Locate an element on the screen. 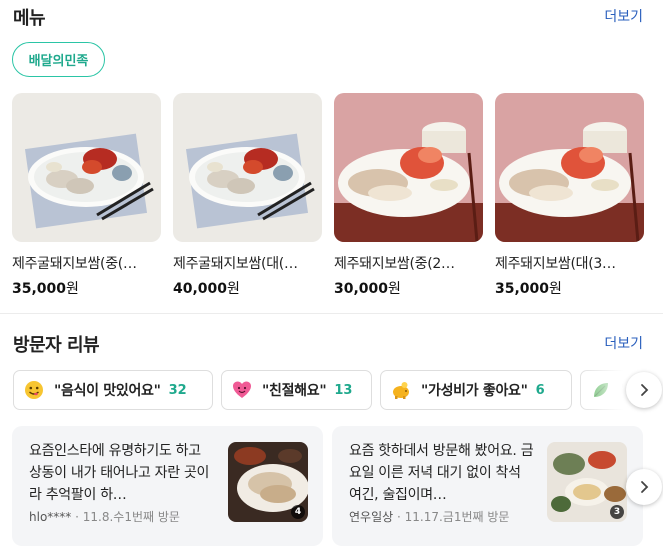 The image size is (663, 549). menu-item: 제주굴돼지보쌈(중(… 35,000원 is located at coordinates (86, 195).